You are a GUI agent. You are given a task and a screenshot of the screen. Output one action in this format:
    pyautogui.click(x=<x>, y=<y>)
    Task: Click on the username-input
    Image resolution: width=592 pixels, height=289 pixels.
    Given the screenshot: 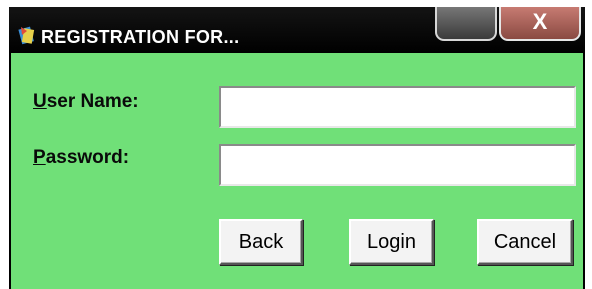 What is the action you would take?
    pyautogui.click(x=397, y=107)
    